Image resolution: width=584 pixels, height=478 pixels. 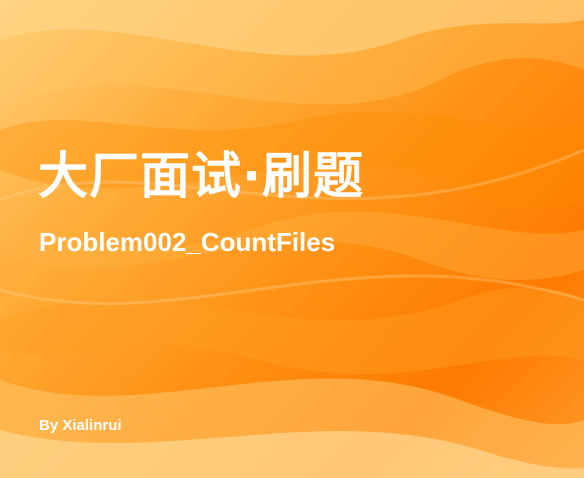 What do you see at coordinates (201, 176) in the screenshot?
I see `page-title: 大厂面试·刷题` at bounding box center [201, 176].